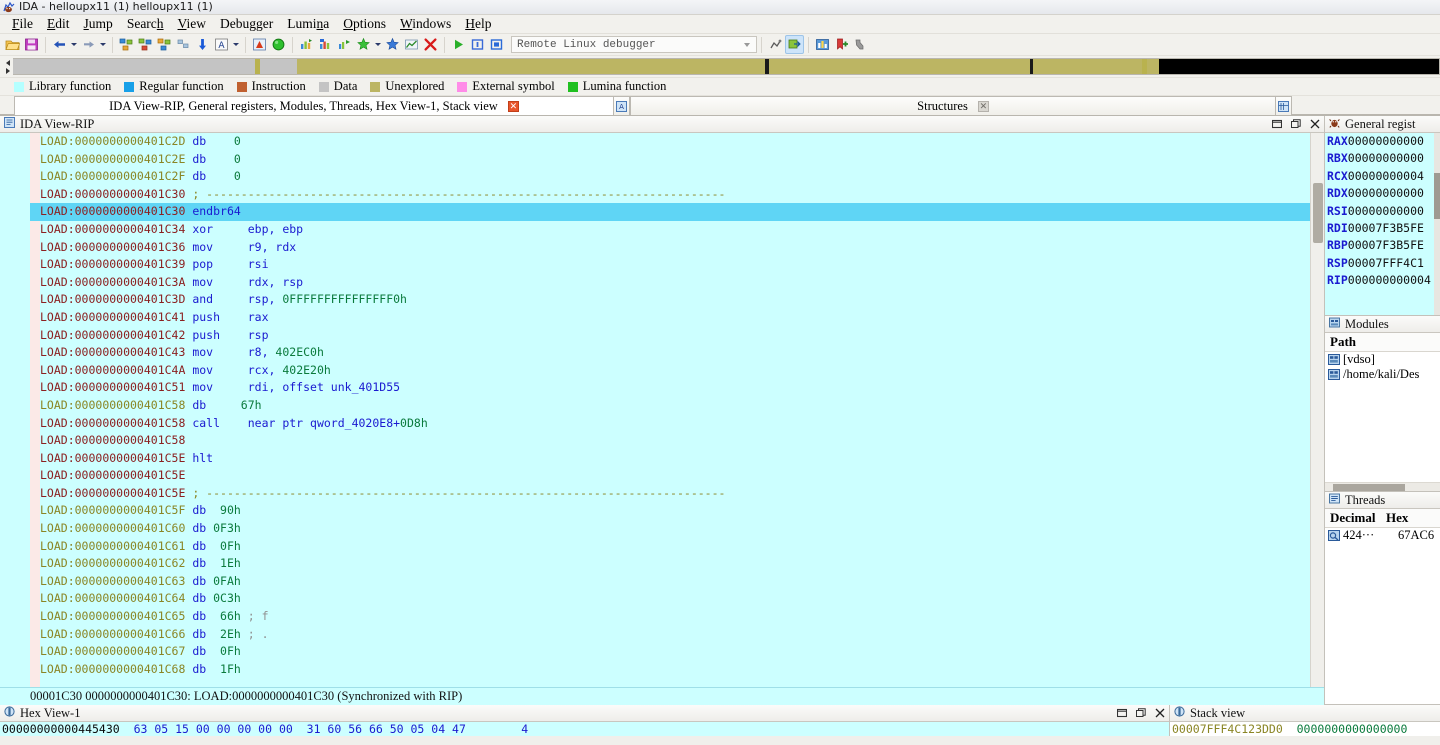 This screenshot has height=745, width=1440. I want to click on step-dropdown-icon, so click(378, 44).